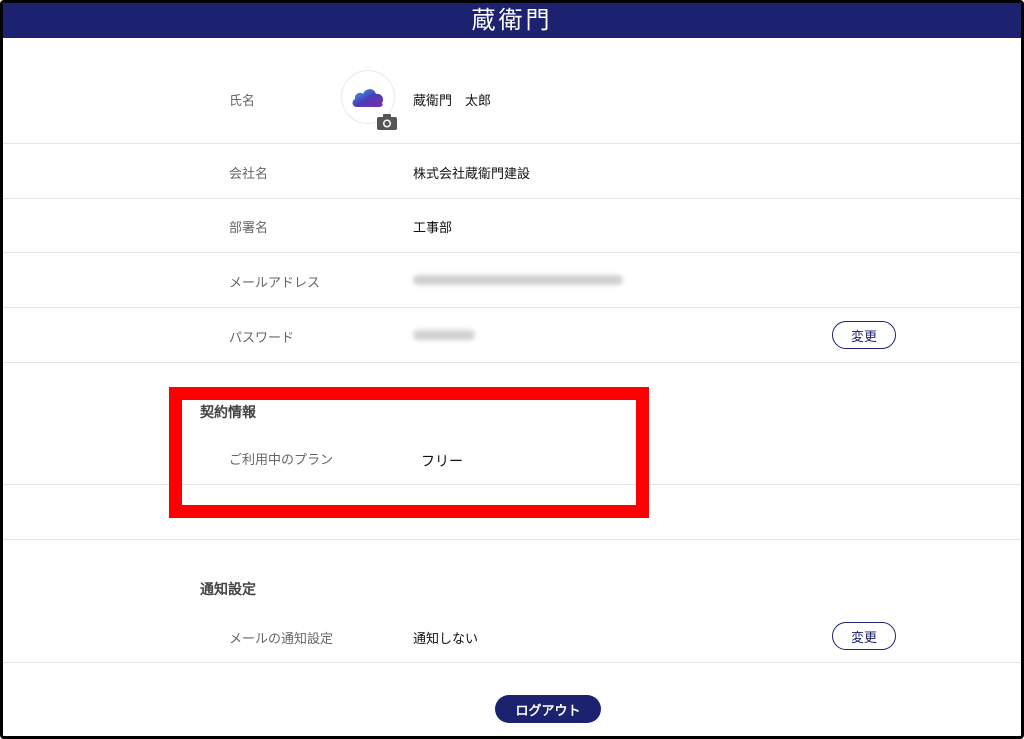 This screenshot has width=1024, height=739. Describe the element at coordinates (452, 101) in the screenshot. I see `name-value: 蔵衛門 太郎` at that location.